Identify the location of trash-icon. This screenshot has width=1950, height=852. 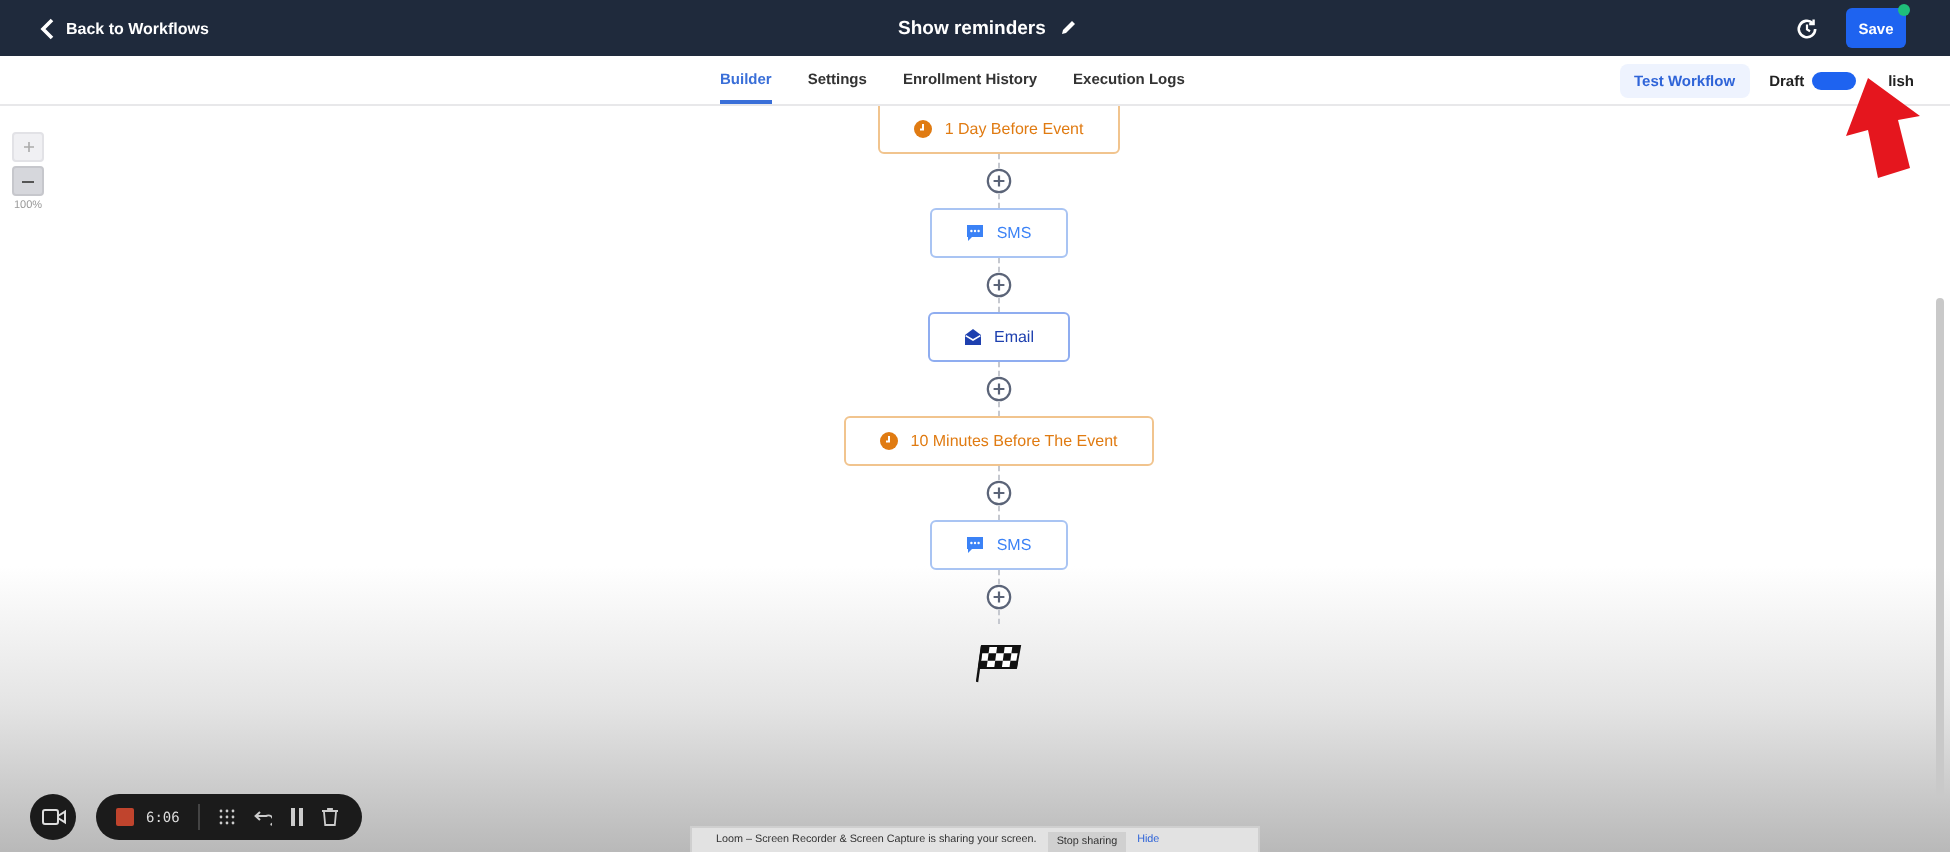
(329, 817).